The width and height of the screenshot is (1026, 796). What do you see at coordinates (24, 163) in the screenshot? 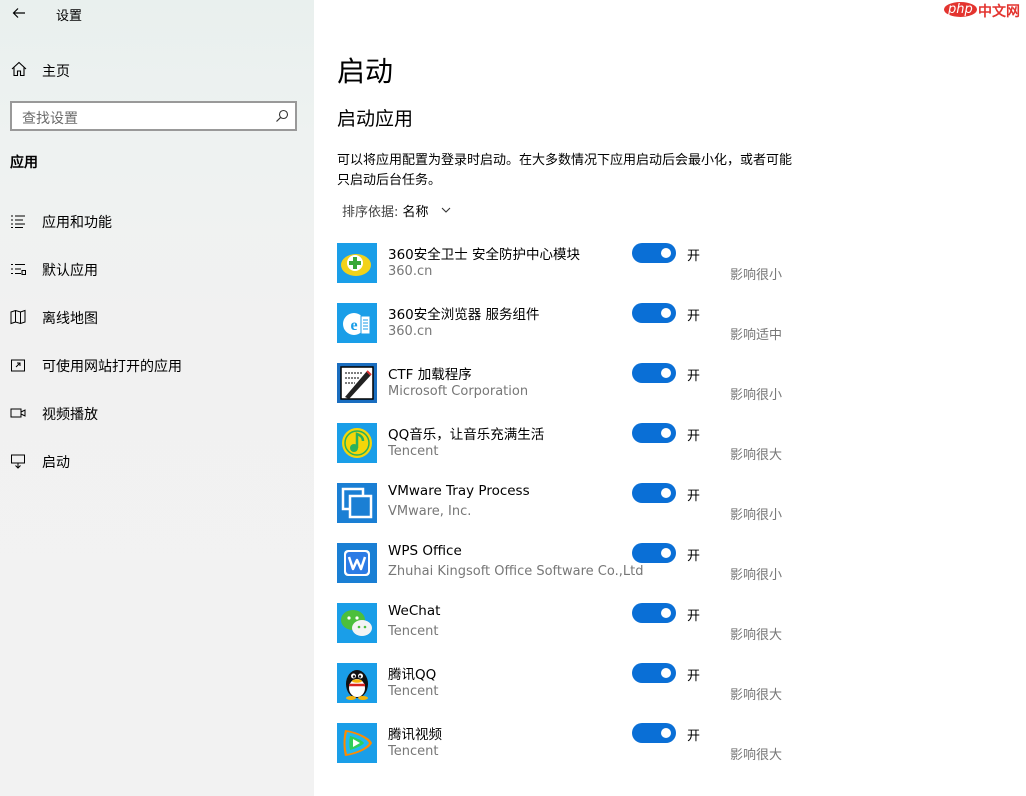
I see `section-label-apps: 应用` at bounding box center [24, 163].